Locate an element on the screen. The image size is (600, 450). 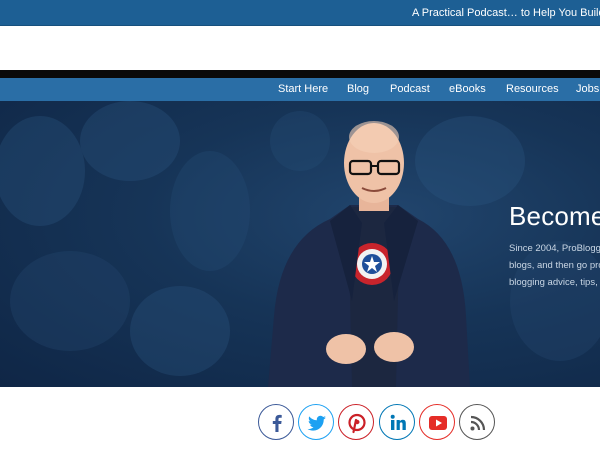
facebook-button is located at coordinates (276, 422).